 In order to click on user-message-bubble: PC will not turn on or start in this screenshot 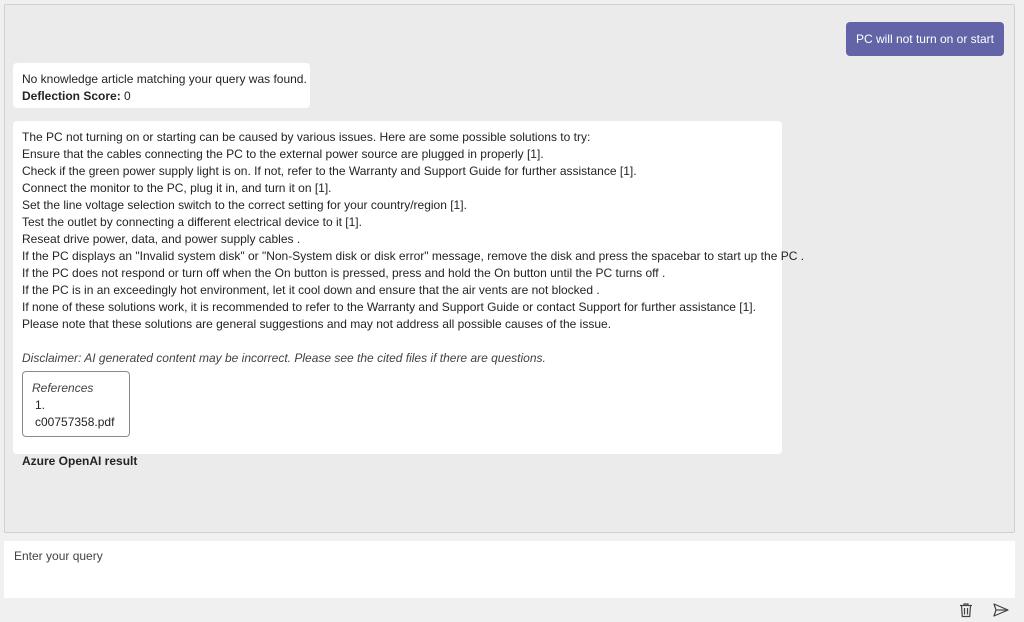, I will do `click(924, 39)`.